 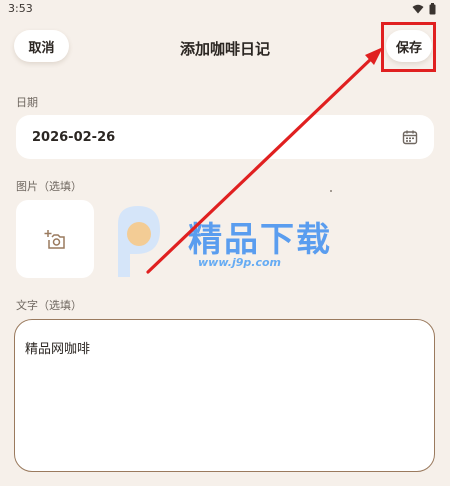 I want to click on status-icons, so click(x=424, y=9).